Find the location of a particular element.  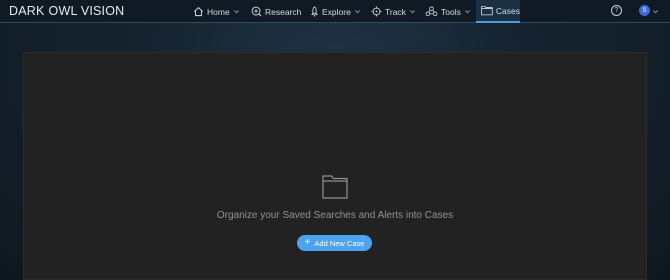

folder-icon is located at coordinates (487, 10).